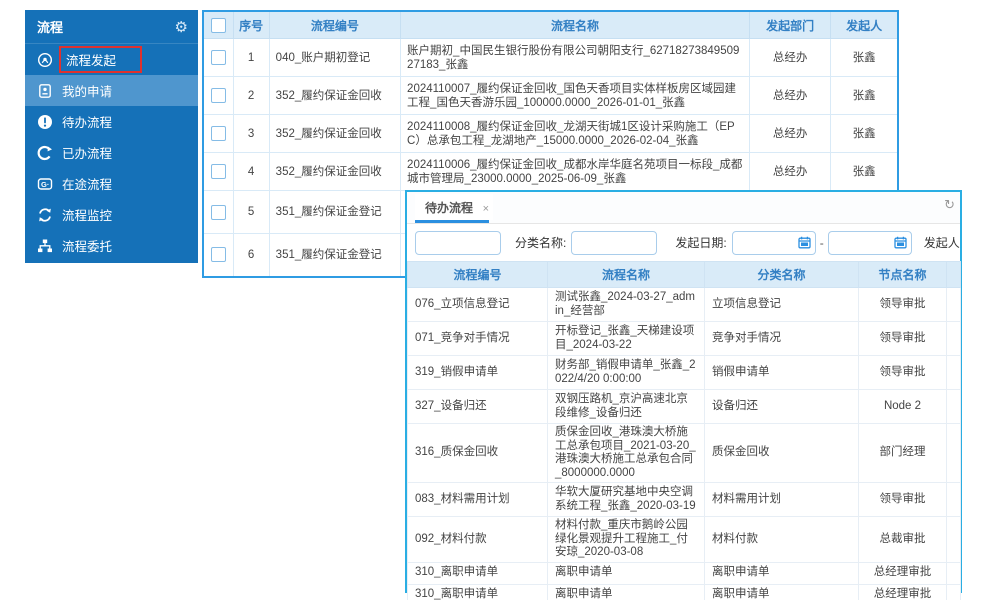 The image size is (1000, 600). I want to click on cell-no: 4, so click(251, 171).